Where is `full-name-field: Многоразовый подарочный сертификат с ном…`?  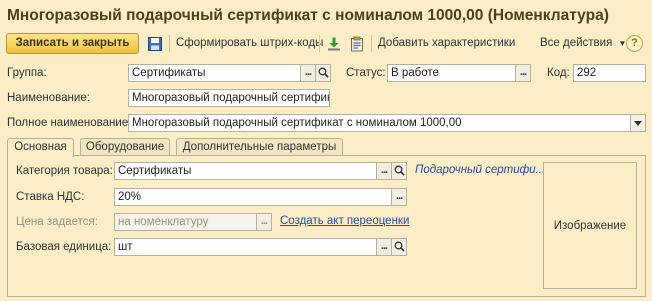 full-name-field: Многоразовый подарочный сертификат с ном… is located at coordinates (379, 123).